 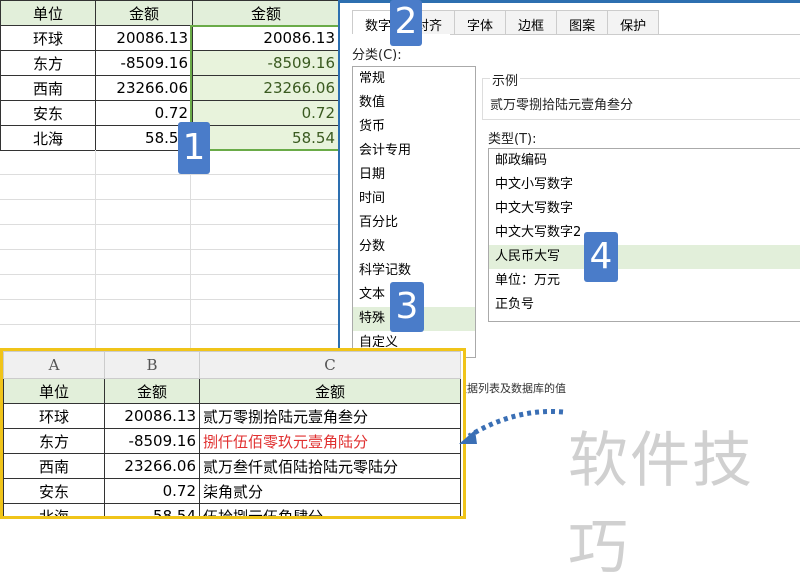 I want to click on type-item: 单位：万元, so click(x=644, y=281).